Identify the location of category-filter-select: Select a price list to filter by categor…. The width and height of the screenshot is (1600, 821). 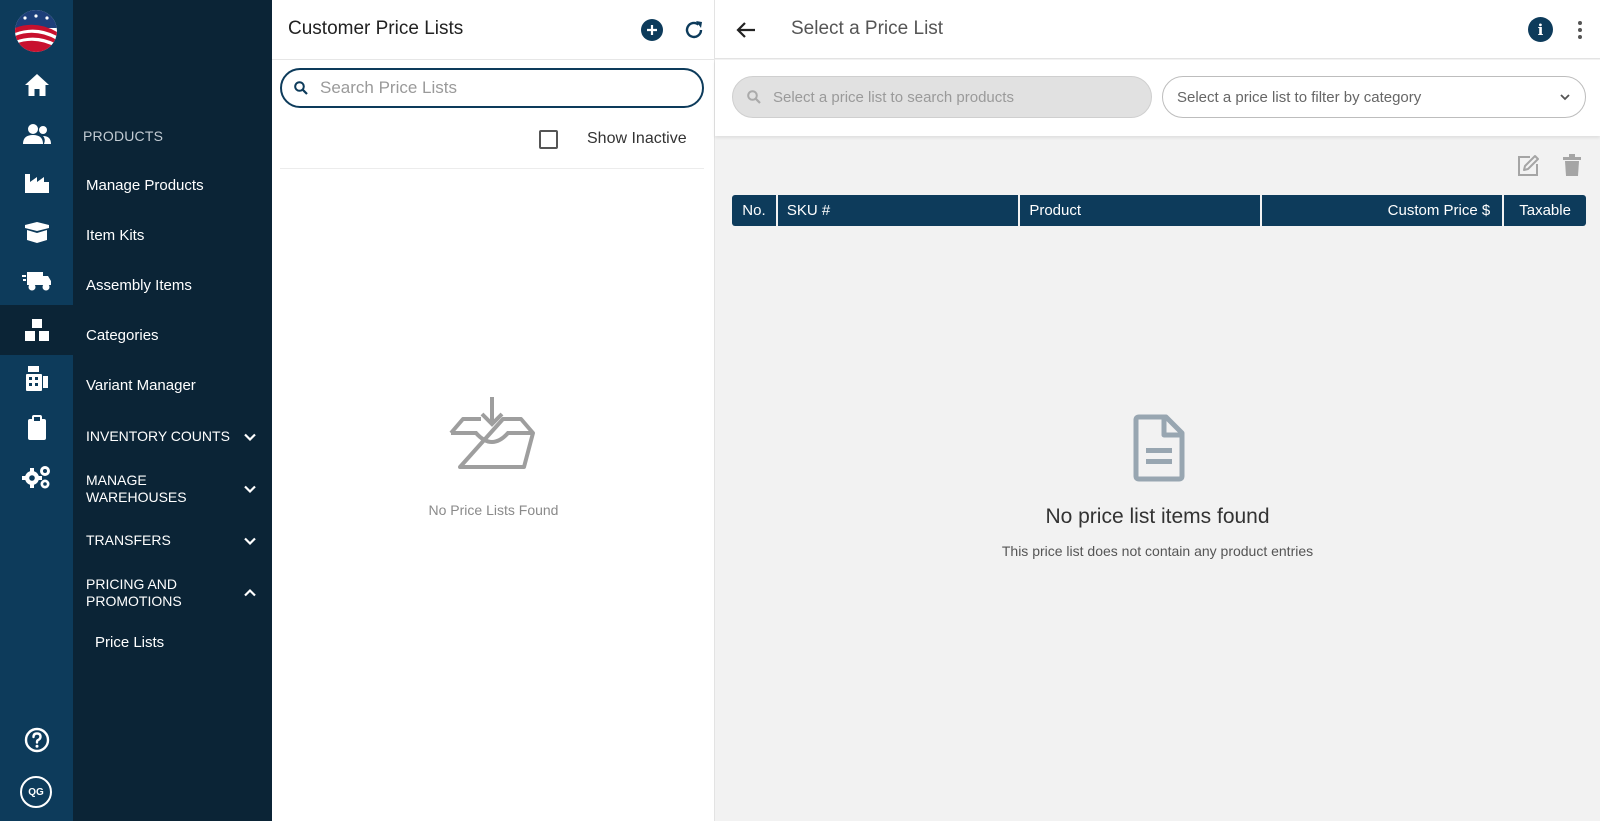
(1374, 97).